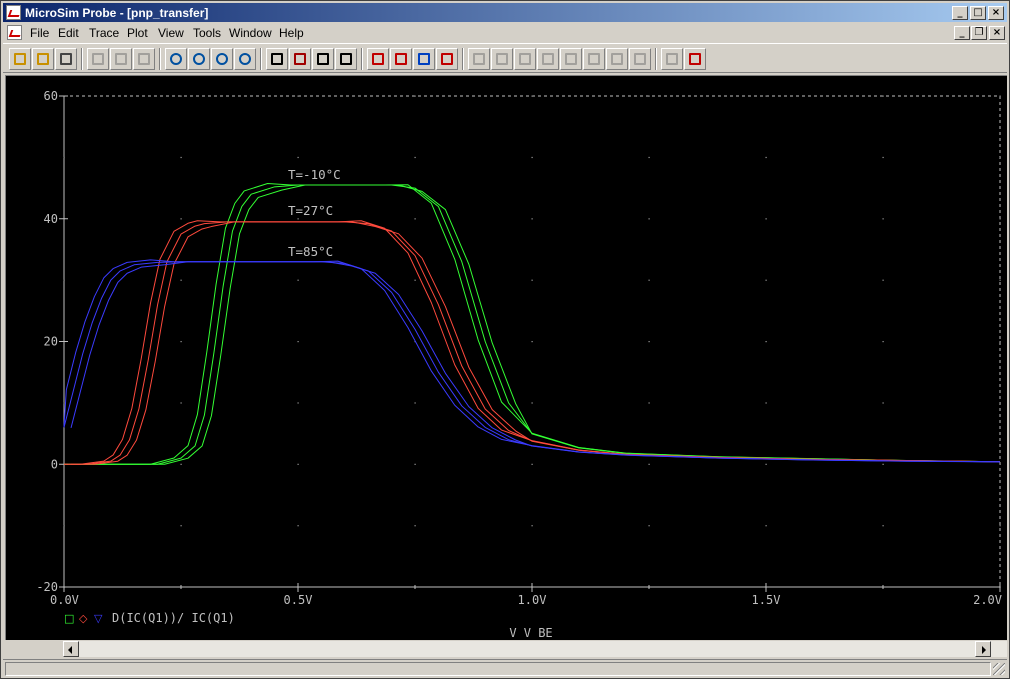 The width and height of the screenshot is (1010, 679). I want to click on append-button, so click(43, 59).